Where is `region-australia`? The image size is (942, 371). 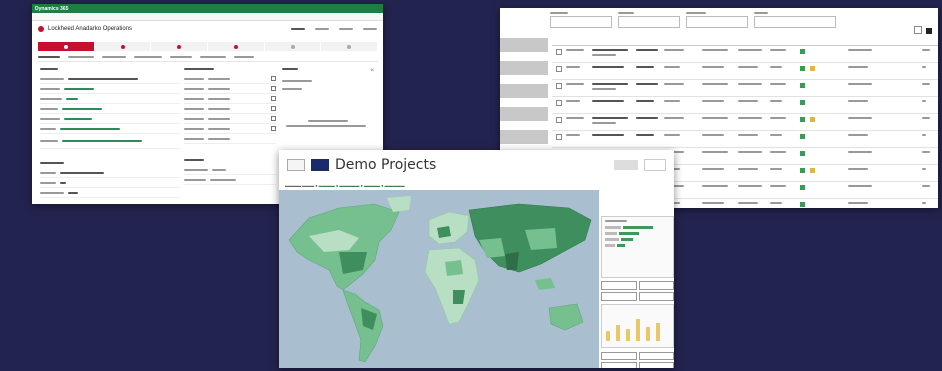 region-australia is located at coordinates (566, 317).